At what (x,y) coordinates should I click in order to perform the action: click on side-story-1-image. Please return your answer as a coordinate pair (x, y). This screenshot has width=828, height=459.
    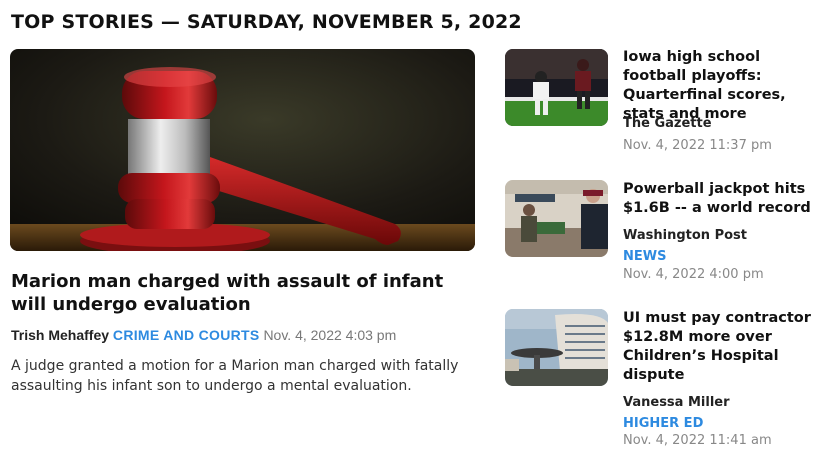
    Looking at the image, I should click on (556, 87).